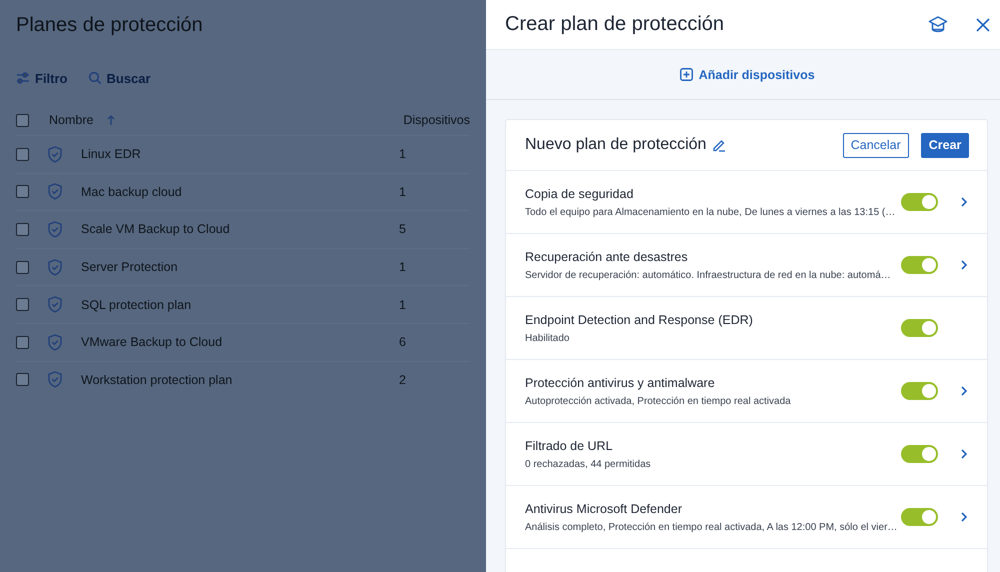 The height and width of the screenshot is (572, 1000). What do you see at coordinates (615, 145) in the screenshot?
I see `plan-name: Nuevo plan de protección` at bounding box center [615, 145].